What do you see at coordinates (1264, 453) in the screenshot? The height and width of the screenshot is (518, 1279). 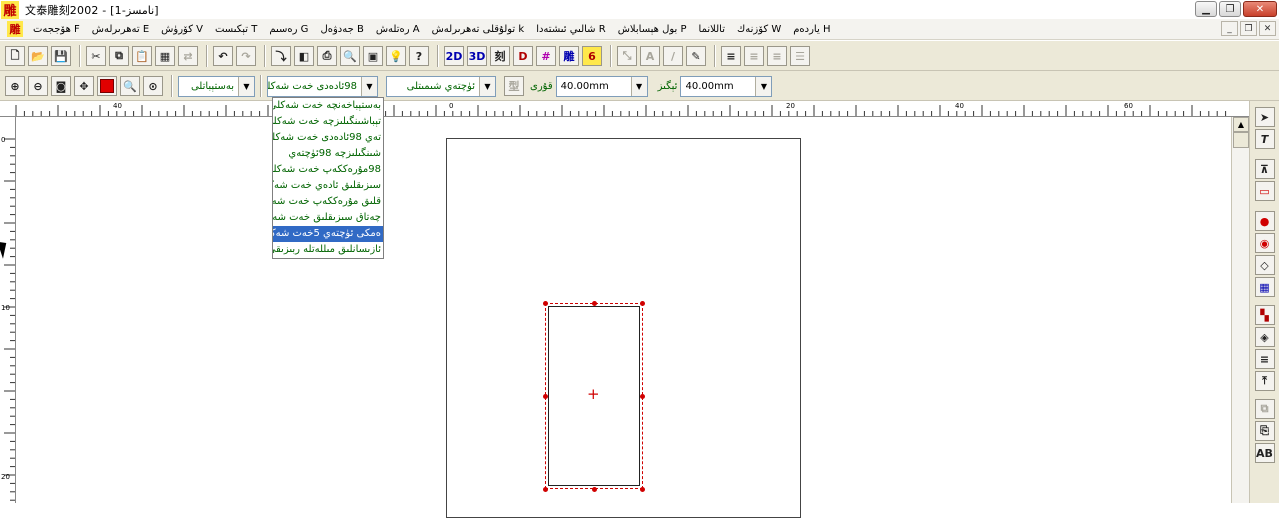 I see `font-replace-tool: AB` at bounding box center [1264, 453].